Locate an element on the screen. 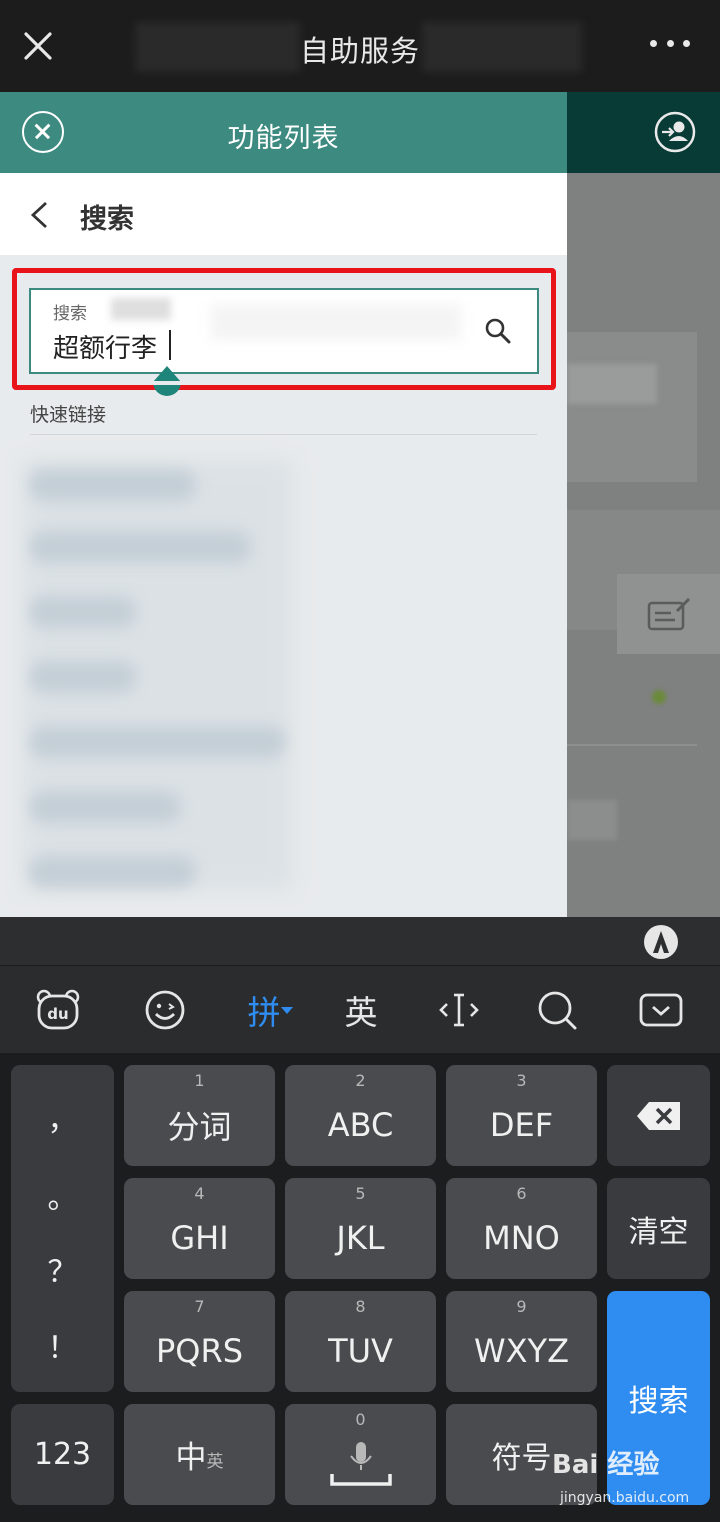 The width and height of the screenshot is (720, 1522). login-icon is located at coordinates (675, 132).